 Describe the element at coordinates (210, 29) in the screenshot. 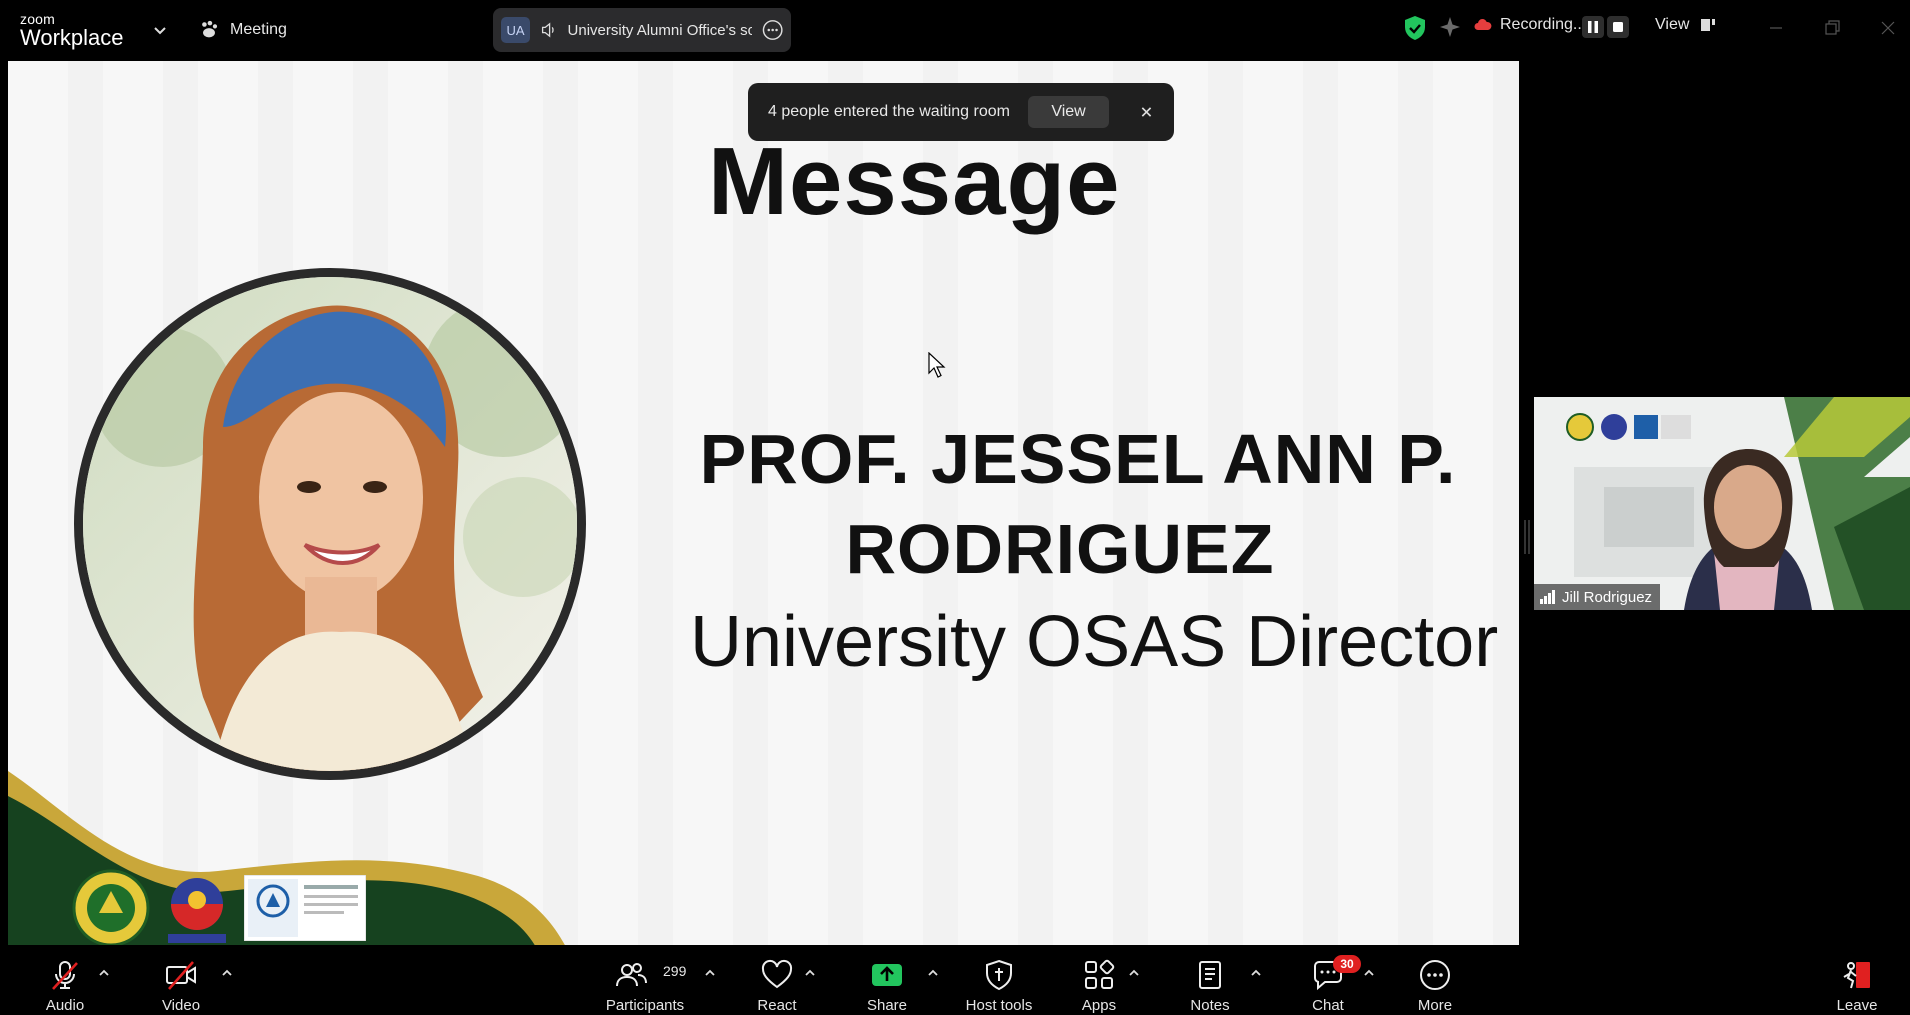

I see `meeting-paw-icon` at that location.